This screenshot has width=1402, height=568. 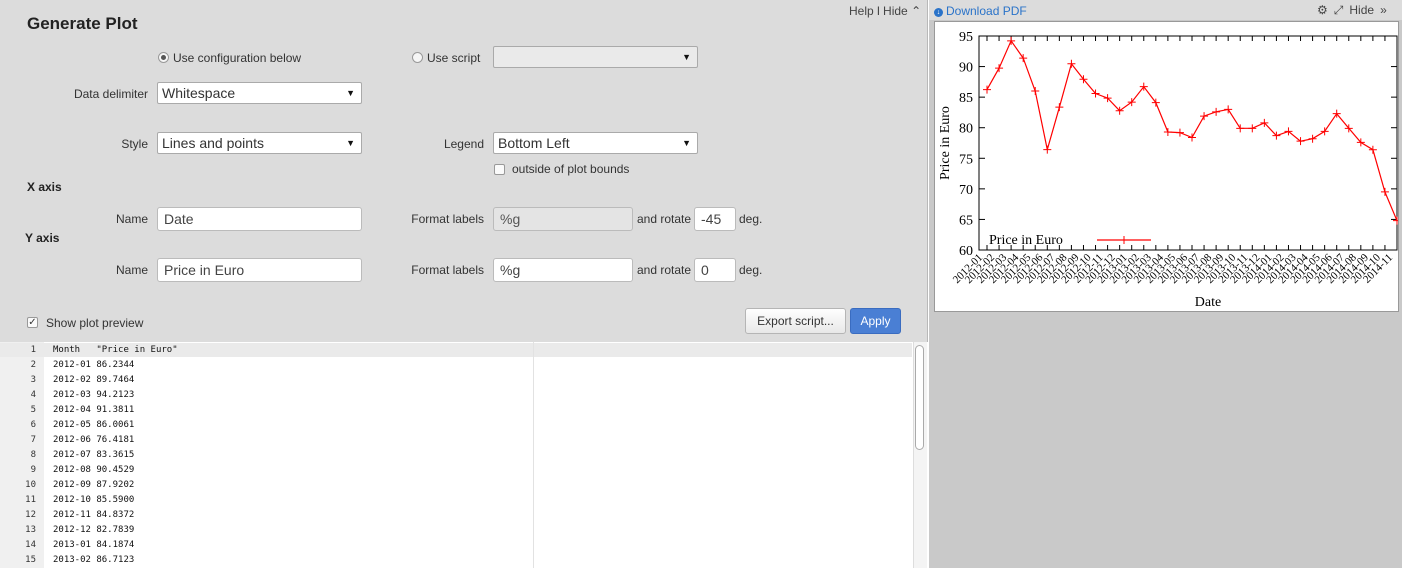 What do you see at coordinates (44, 187) in the screenshot?
I see `x-axis-heading: X axis` at bounding box center [44, 187].